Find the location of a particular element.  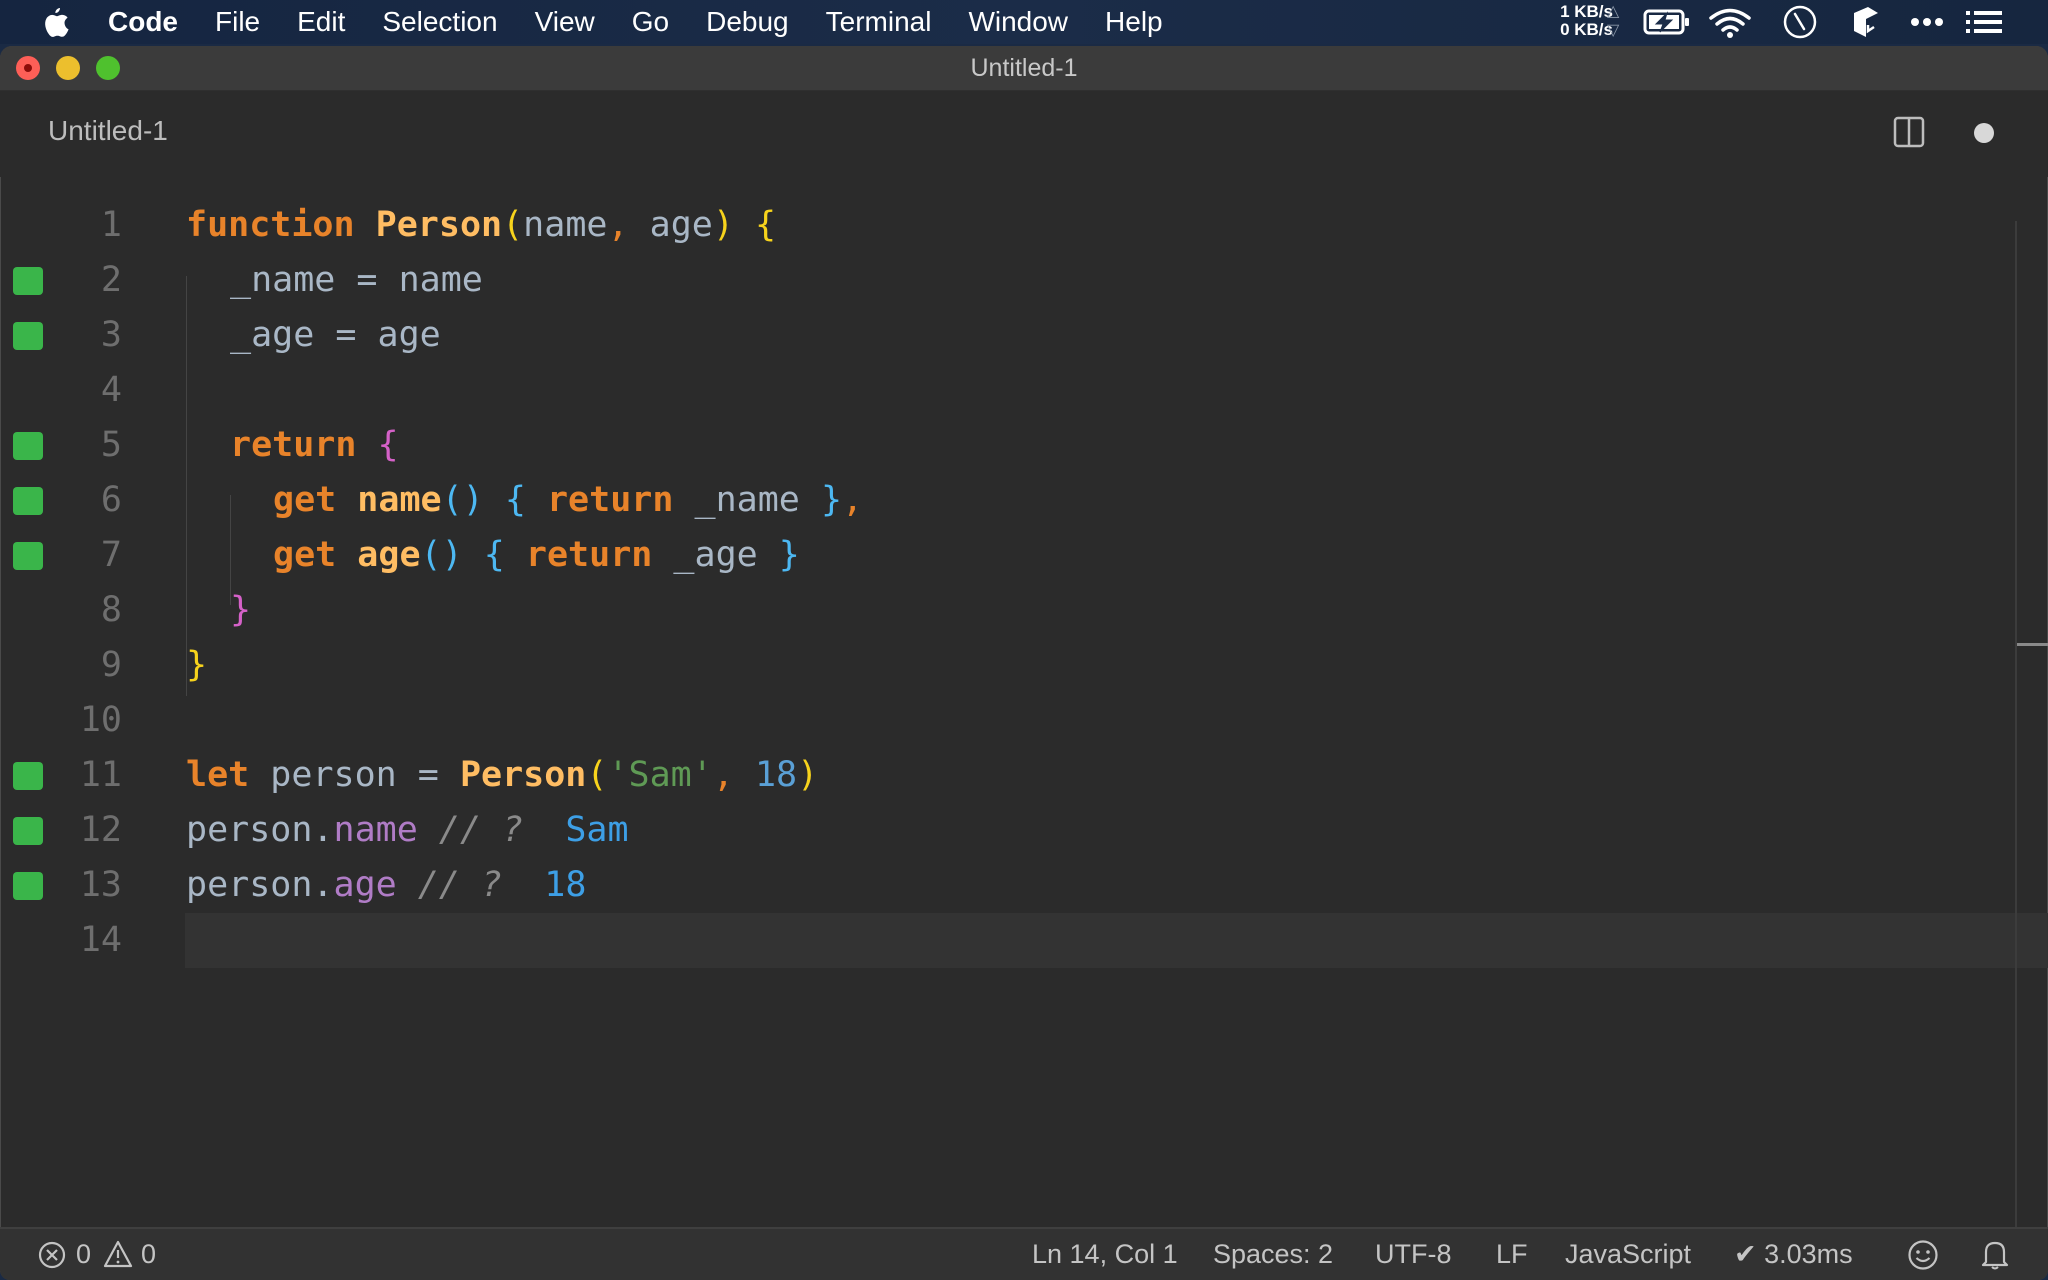

unsaved-changes-dot-icon is located at coordinates (1984, 133).